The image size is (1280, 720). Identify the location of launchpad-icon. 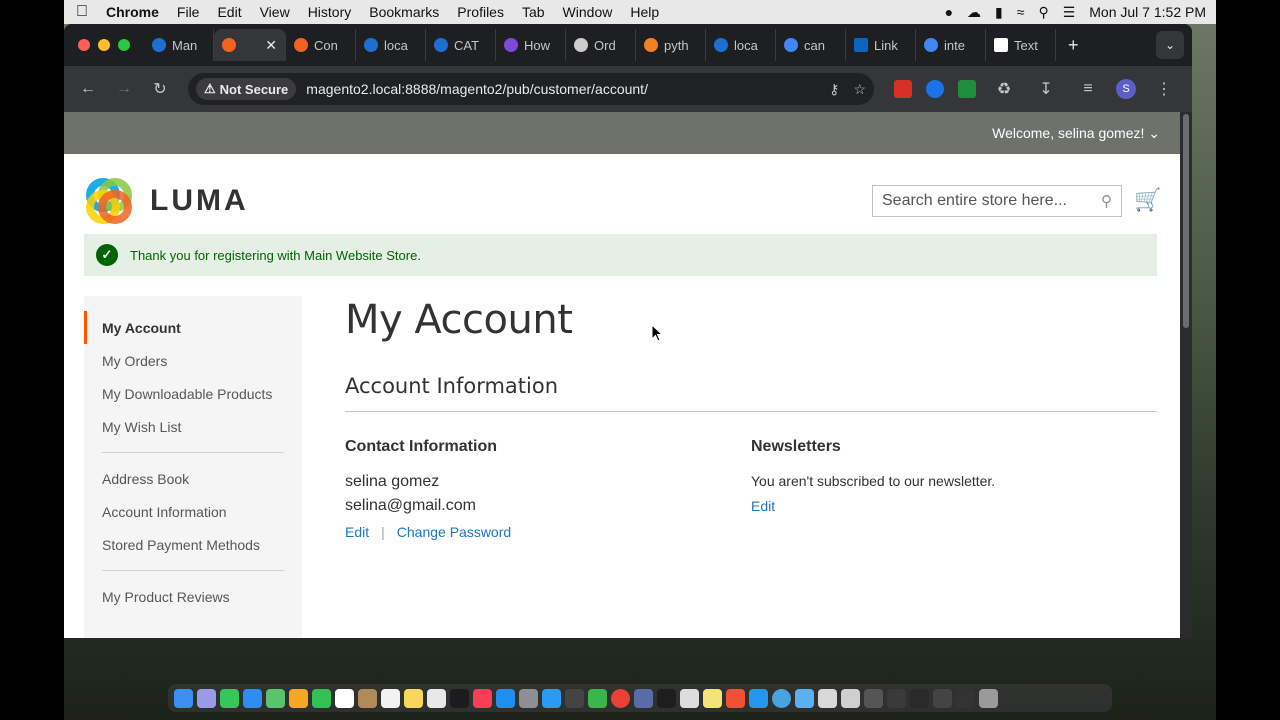
(206, 698).